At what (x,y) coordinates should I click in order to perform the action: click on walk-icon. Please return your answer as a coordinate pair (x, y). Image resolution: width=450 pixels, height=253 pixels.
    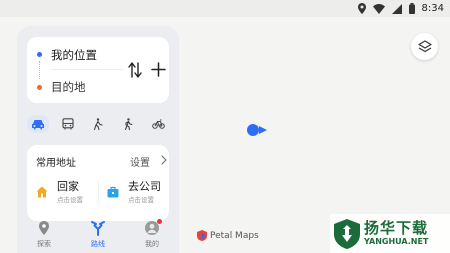
    Looking at the image, I should click on (128, 124).